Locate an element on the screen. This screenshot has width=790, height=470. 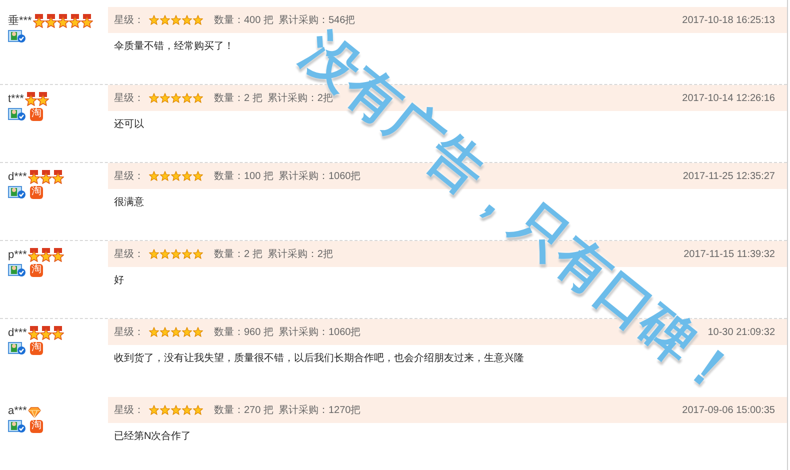
review-comment: 很满意 is located at coordinates (129, 203).